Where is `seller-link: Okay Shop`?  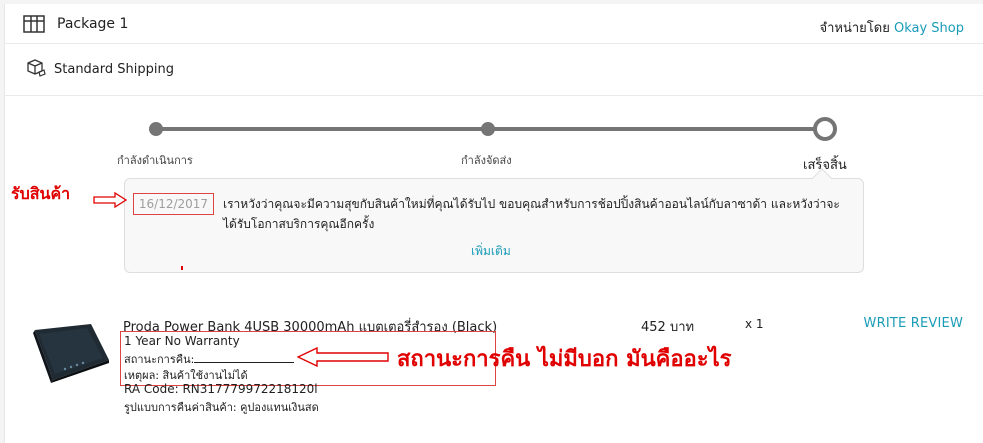 seller-link: Okay Shop is located at coordinates (929, 28).